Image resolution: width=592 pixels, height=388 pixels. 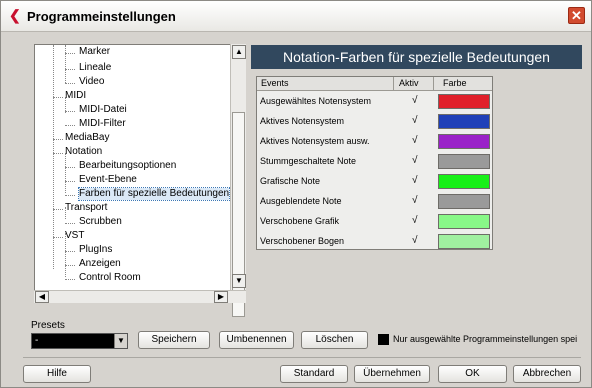 I want to click on table-row: Verschobener Bogen √, so click(x=374, y=241).